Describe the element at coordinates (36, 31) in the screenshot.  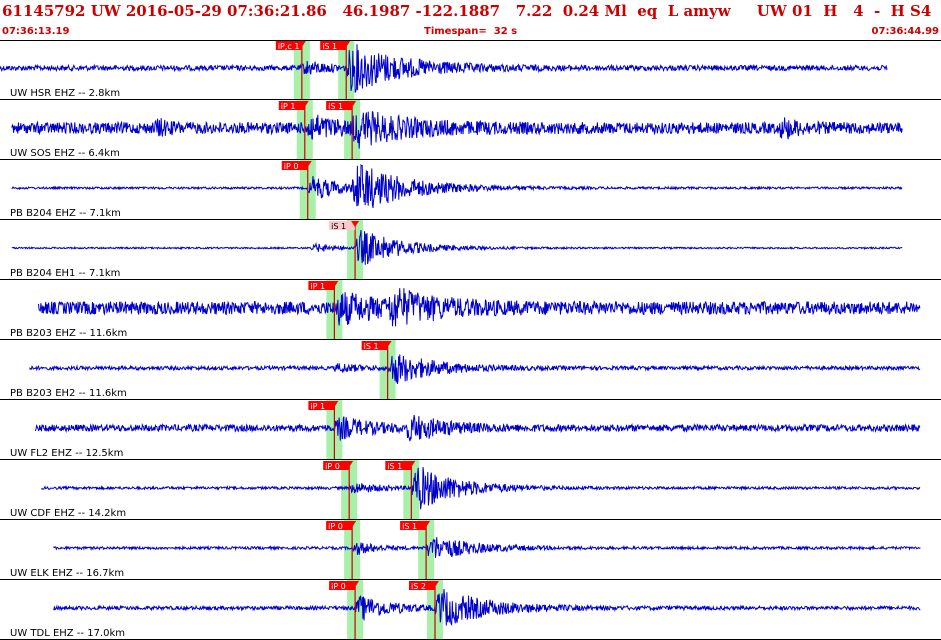
I see `start-time-label: 07:36:13.19` at that location.